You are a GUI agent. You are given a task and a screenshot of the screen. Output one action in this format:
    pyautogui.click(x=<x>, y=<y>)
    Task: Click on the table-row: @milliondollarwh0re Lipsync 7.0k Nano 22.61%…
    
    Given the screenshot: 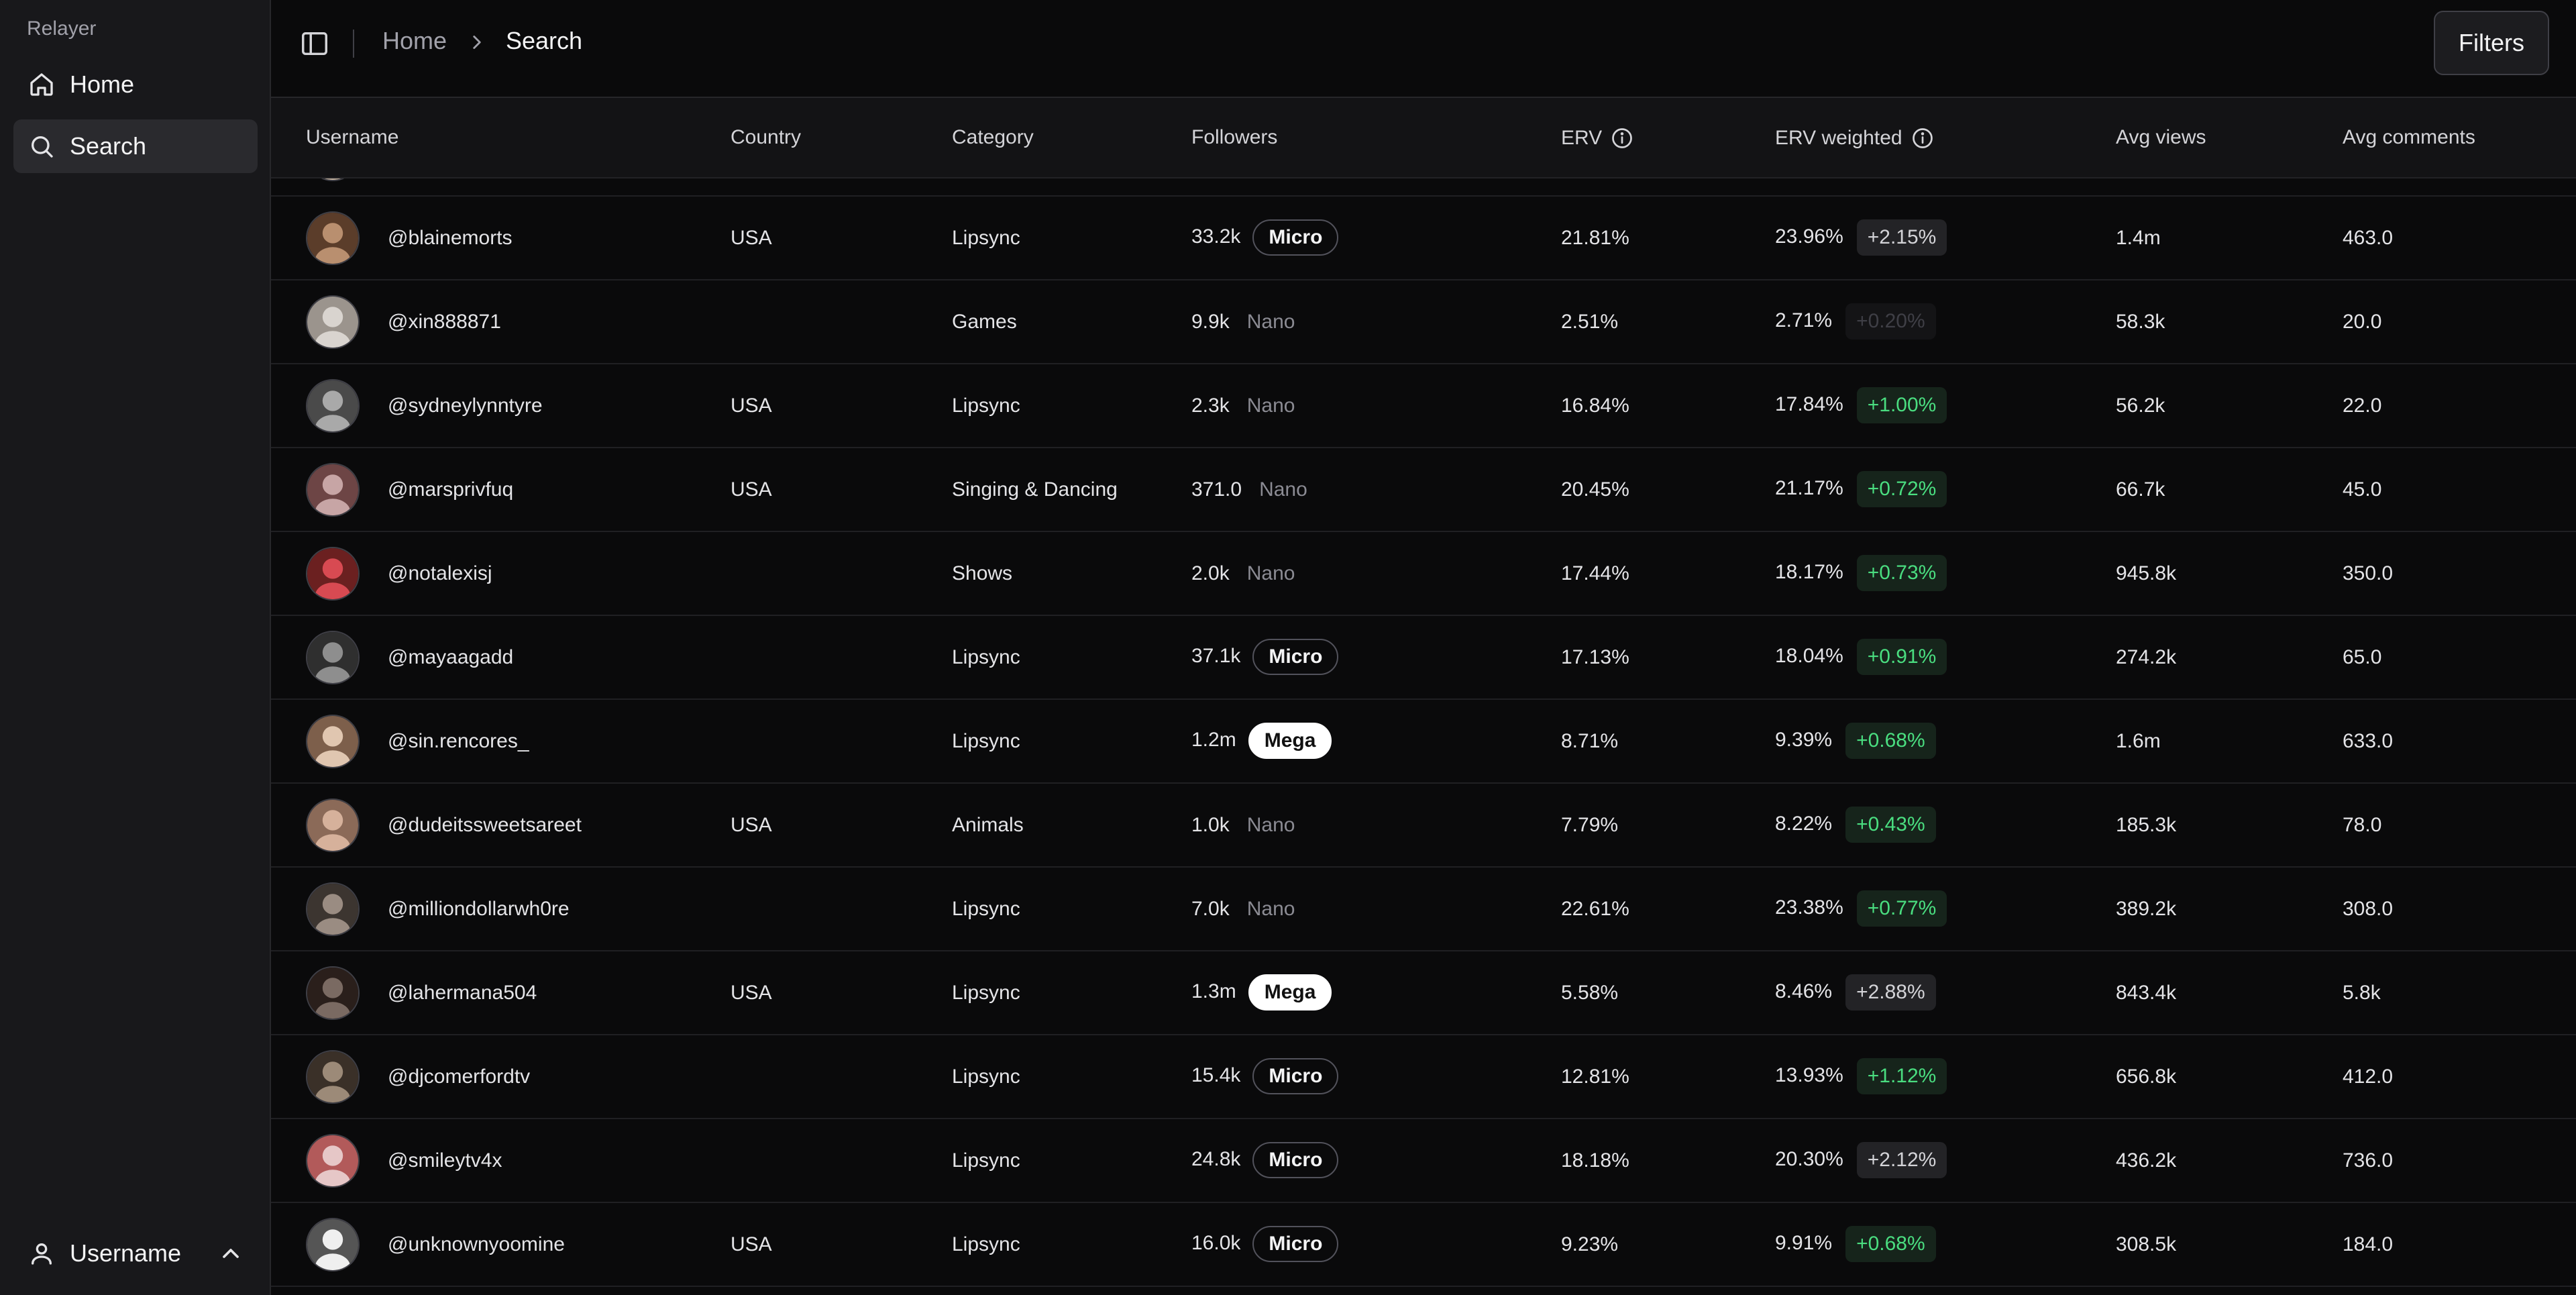 What is the action you would take?
    pyautogui.click(x=1423, y=909)
    